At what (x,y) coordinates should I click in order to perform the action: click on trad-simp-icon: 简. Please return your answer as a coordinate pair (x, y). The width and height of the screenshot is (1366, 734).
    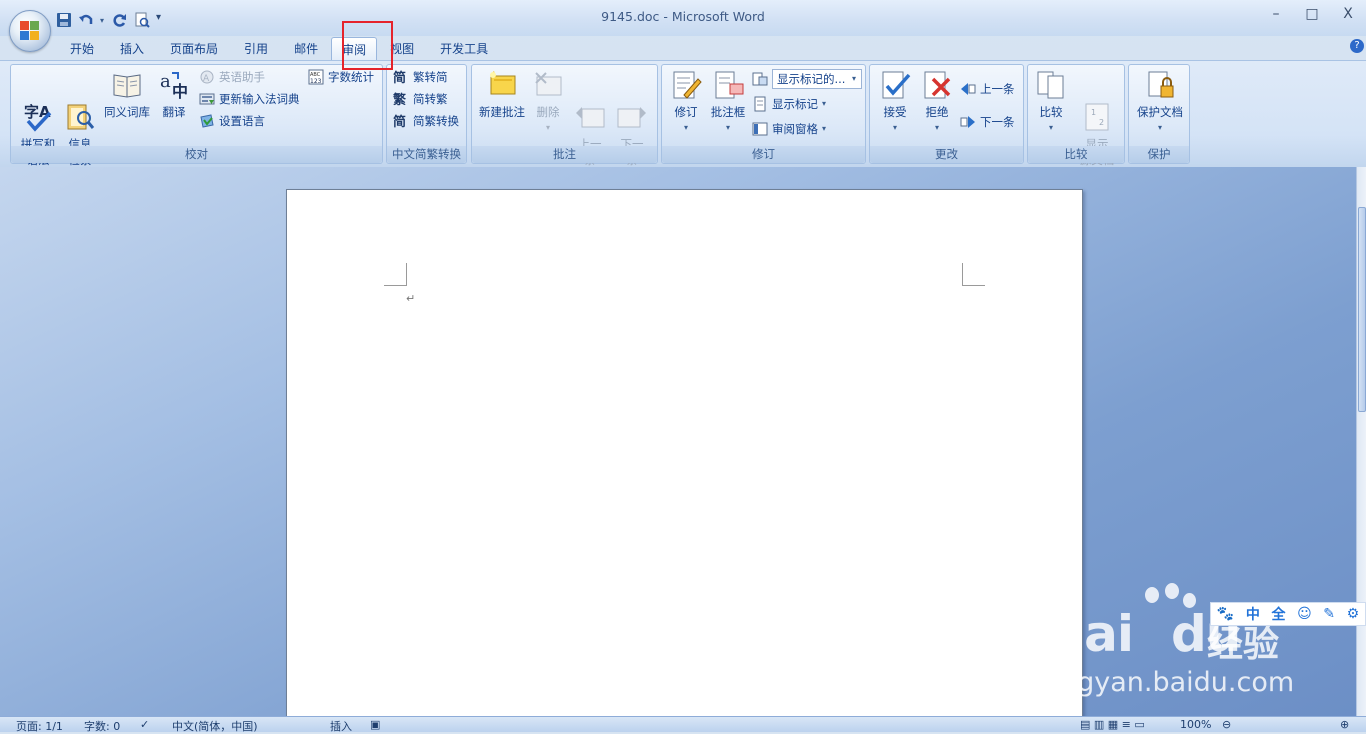
    Looking at the image, I should click on (401, 77).